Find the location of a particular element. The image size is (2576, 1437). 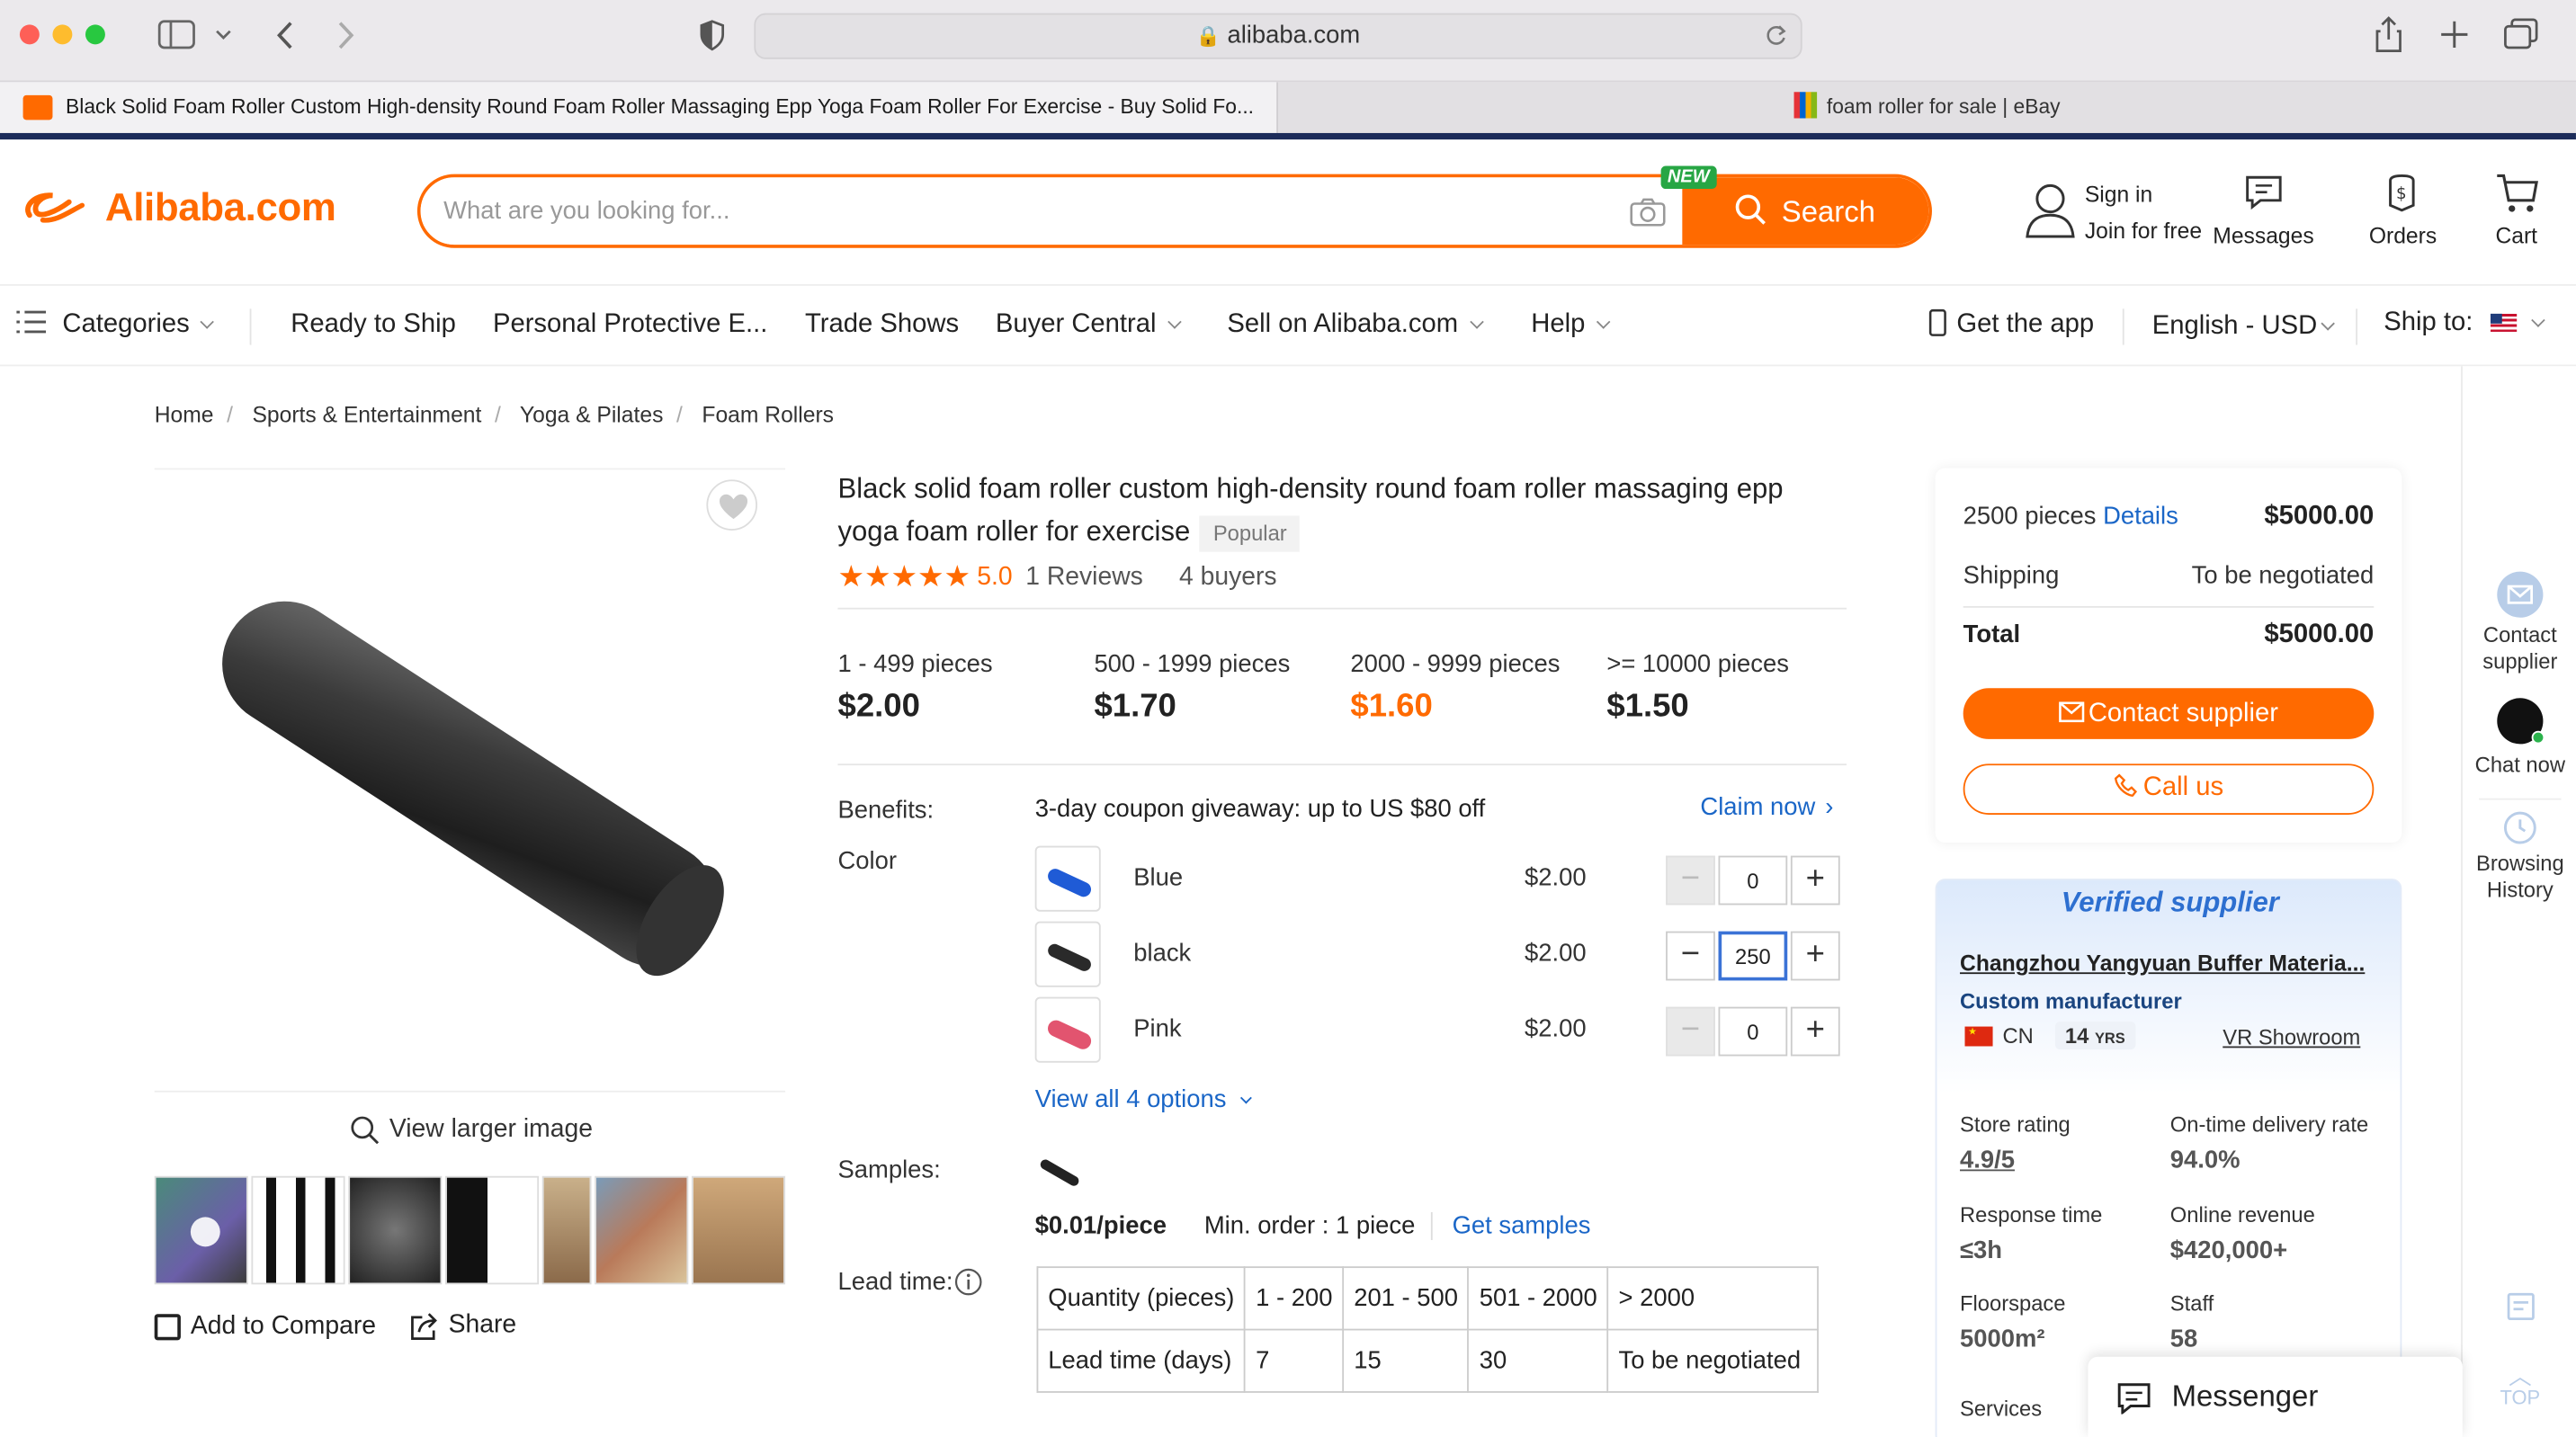

info-icon is located at coordinates (968, 1282).